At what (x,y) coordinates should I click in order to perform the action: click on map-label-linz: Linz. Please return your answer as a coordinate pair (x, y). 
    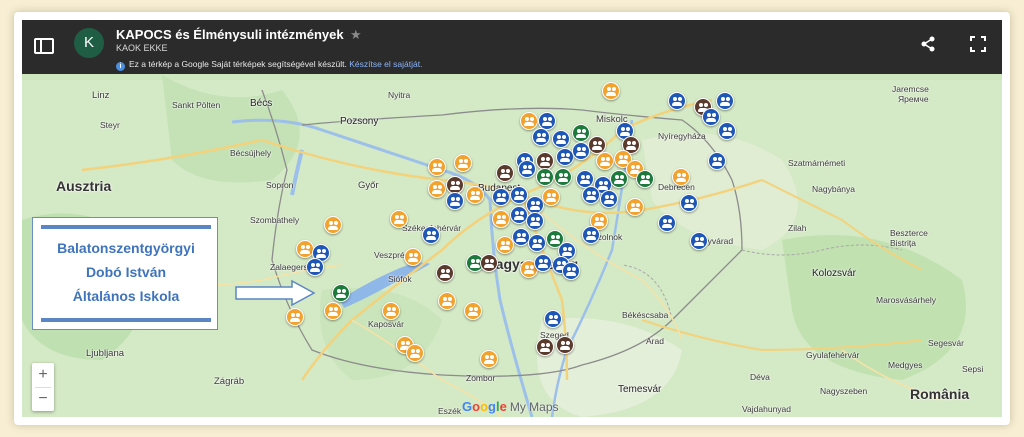
    Looking at the image, I should click on (101, 95).